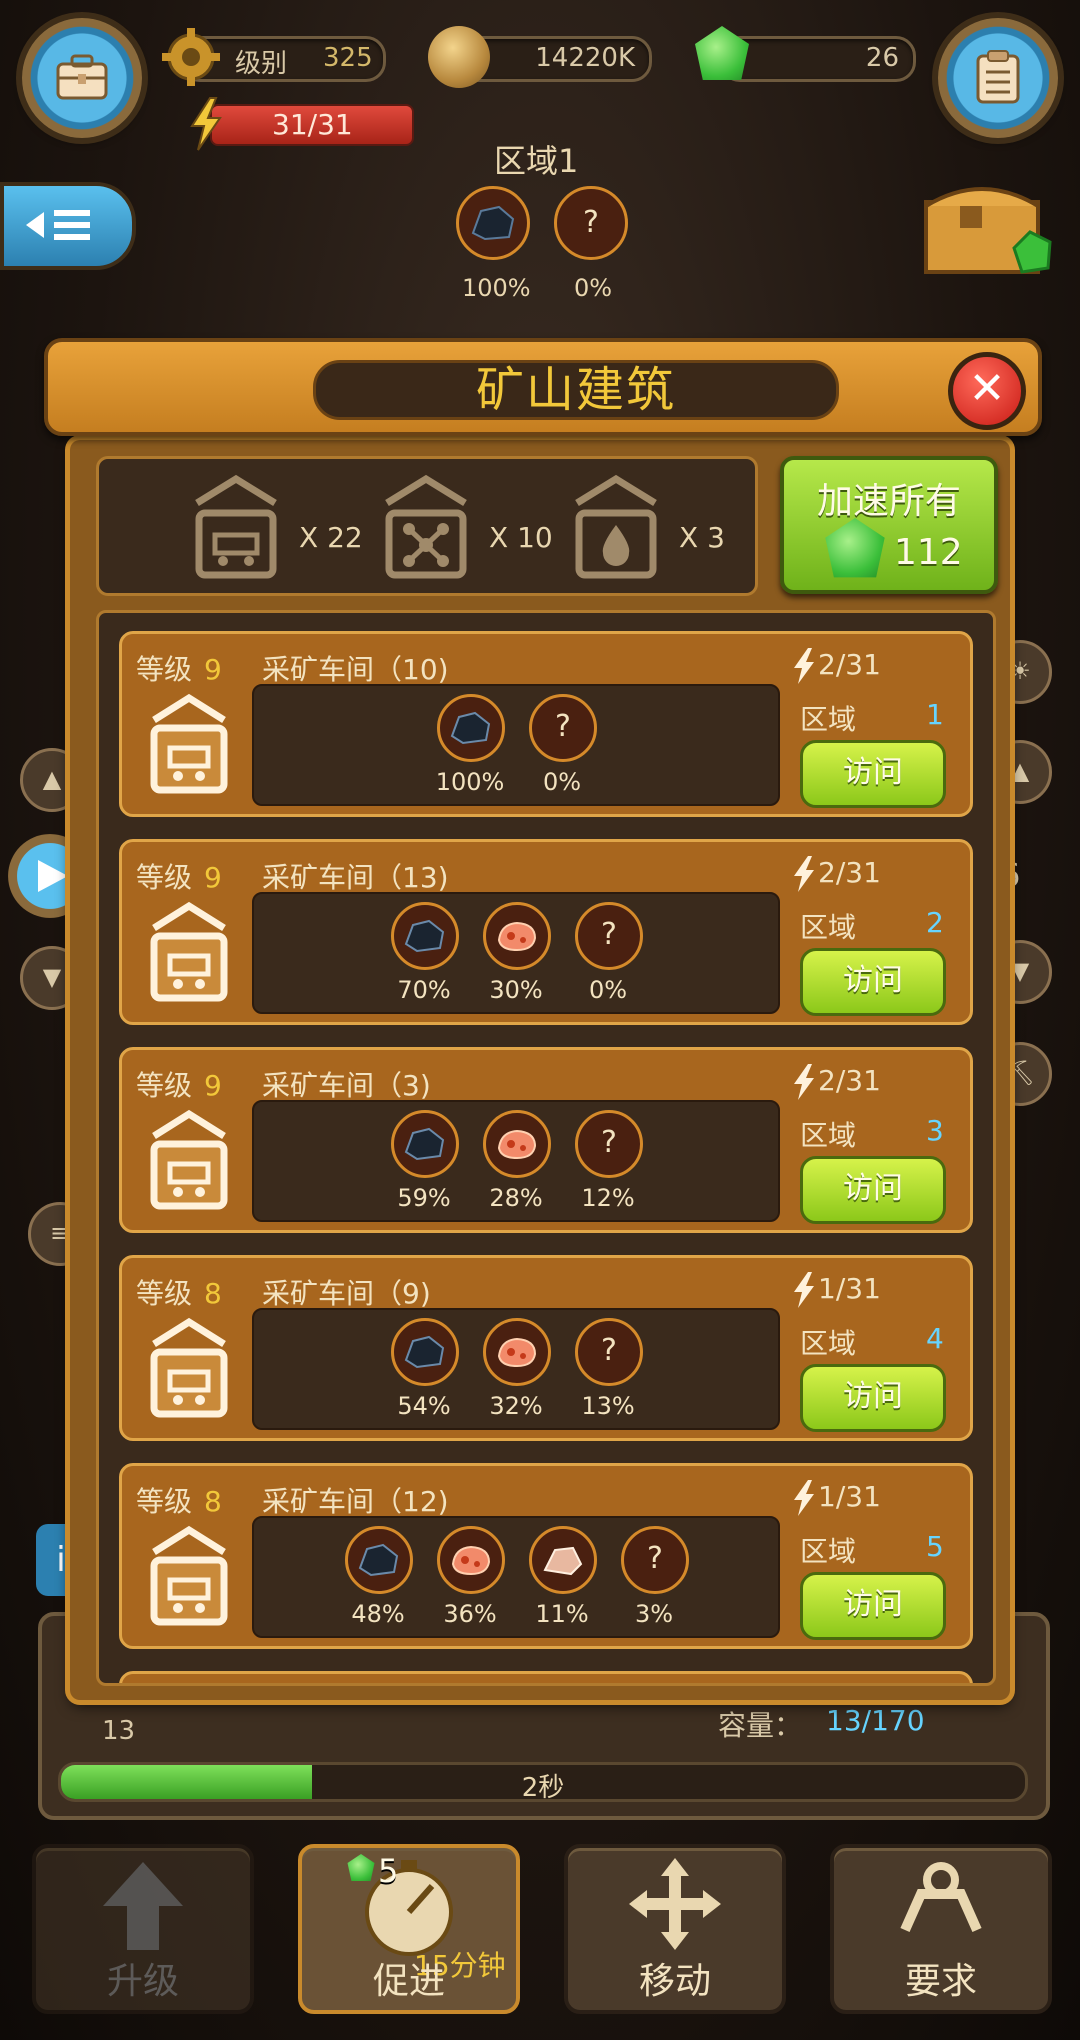  I want to click on zone-value: 2, so click(935, 922).